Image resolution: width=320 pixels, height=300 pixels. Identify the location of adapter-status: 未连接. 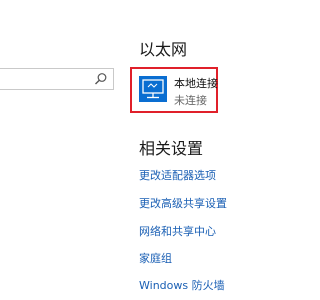
(190, 100).